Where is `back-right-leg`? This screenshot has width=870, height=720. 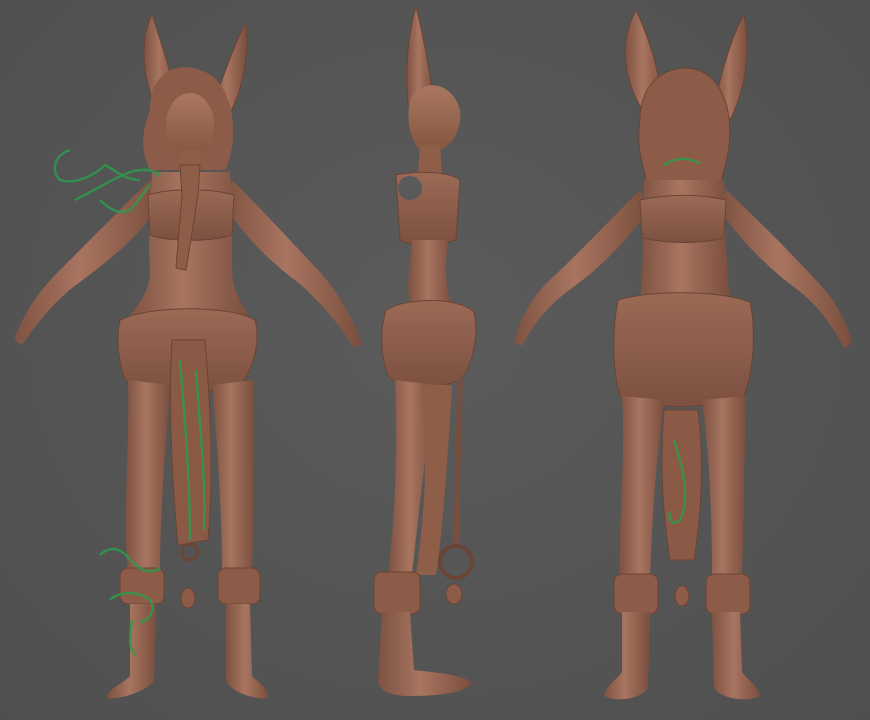 back-right-leg is located at coordinates (724, 487).